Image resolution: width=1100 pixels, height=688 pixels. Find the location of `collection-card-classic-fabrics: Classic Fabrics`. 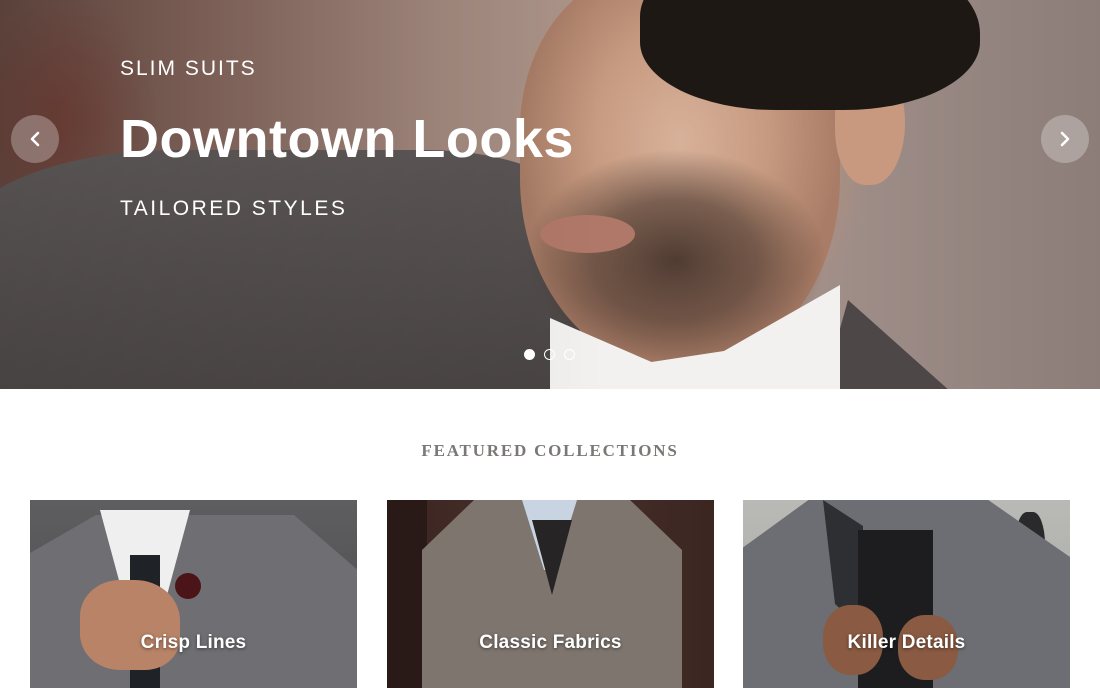

collection-card-classic-fabrics: Classic Fabrics is located at coordinates (550, 594).